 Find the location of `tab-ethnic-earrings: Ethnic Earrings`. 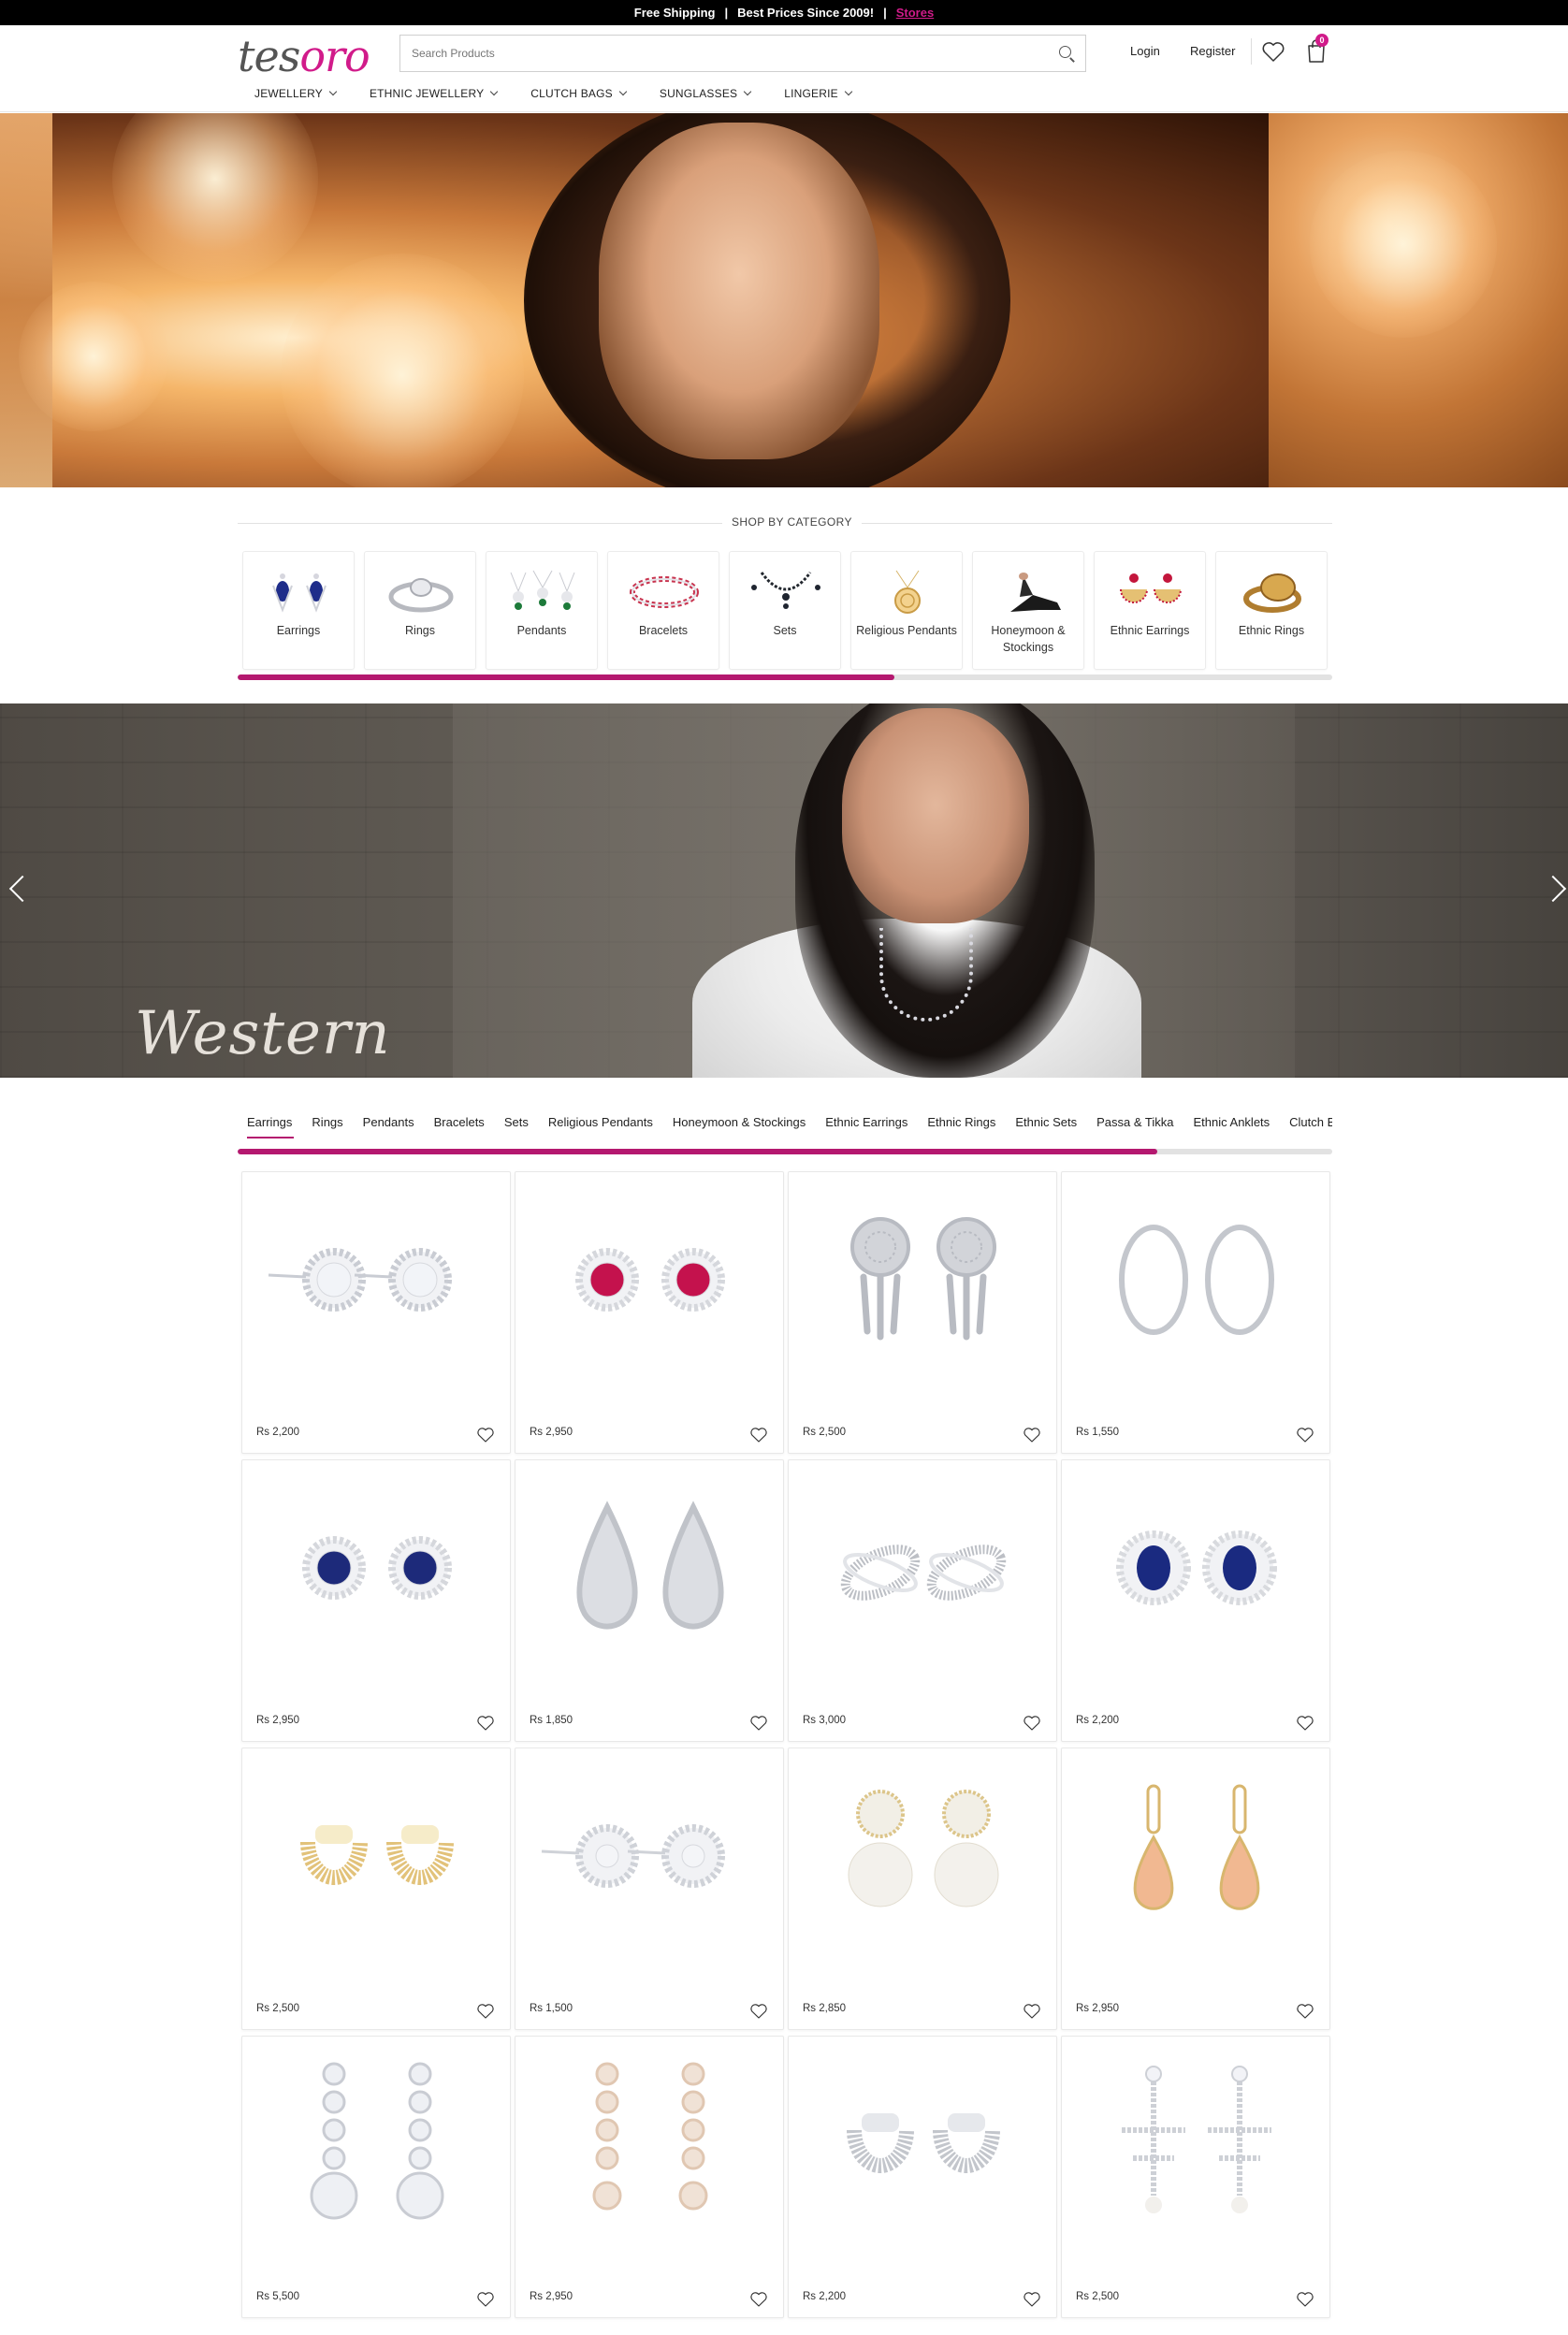

tab-ethnic-earrings: Ethnic Earrings is located at coordinates (866, 1126).